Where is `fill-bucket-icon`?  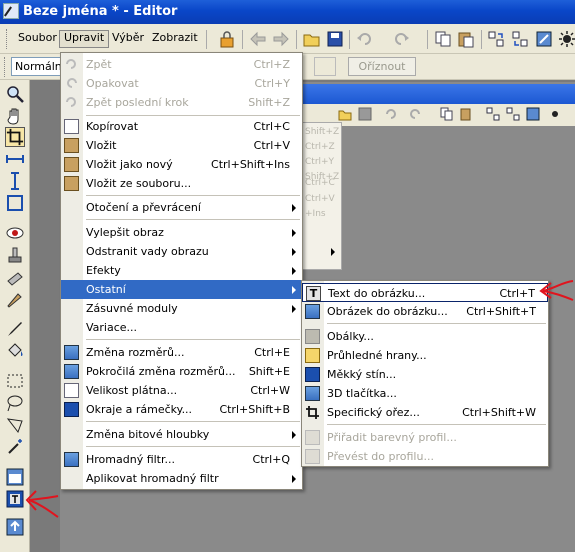
fill-bucket-icon is located at coordinates (15, 351).